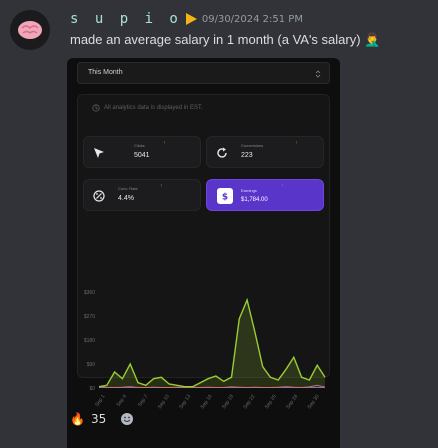 The width and height of the screenshot is (438, 448). I want to click on percent-rotate-icon, so click(99, 196).